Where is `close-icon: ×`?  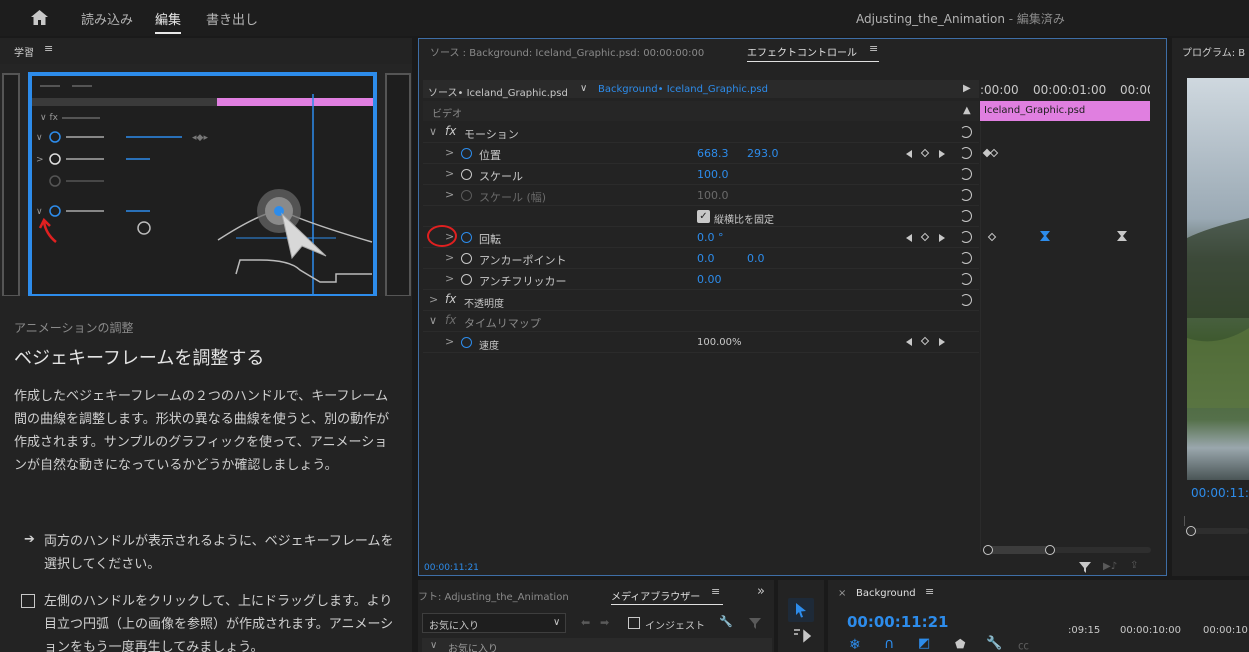 close-icon: × is located at coordinates (842, 593).